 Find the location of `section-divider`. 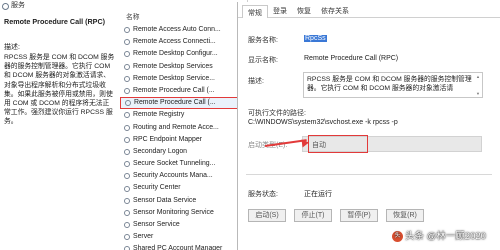

section-divider is located at coordinates (369, 174).